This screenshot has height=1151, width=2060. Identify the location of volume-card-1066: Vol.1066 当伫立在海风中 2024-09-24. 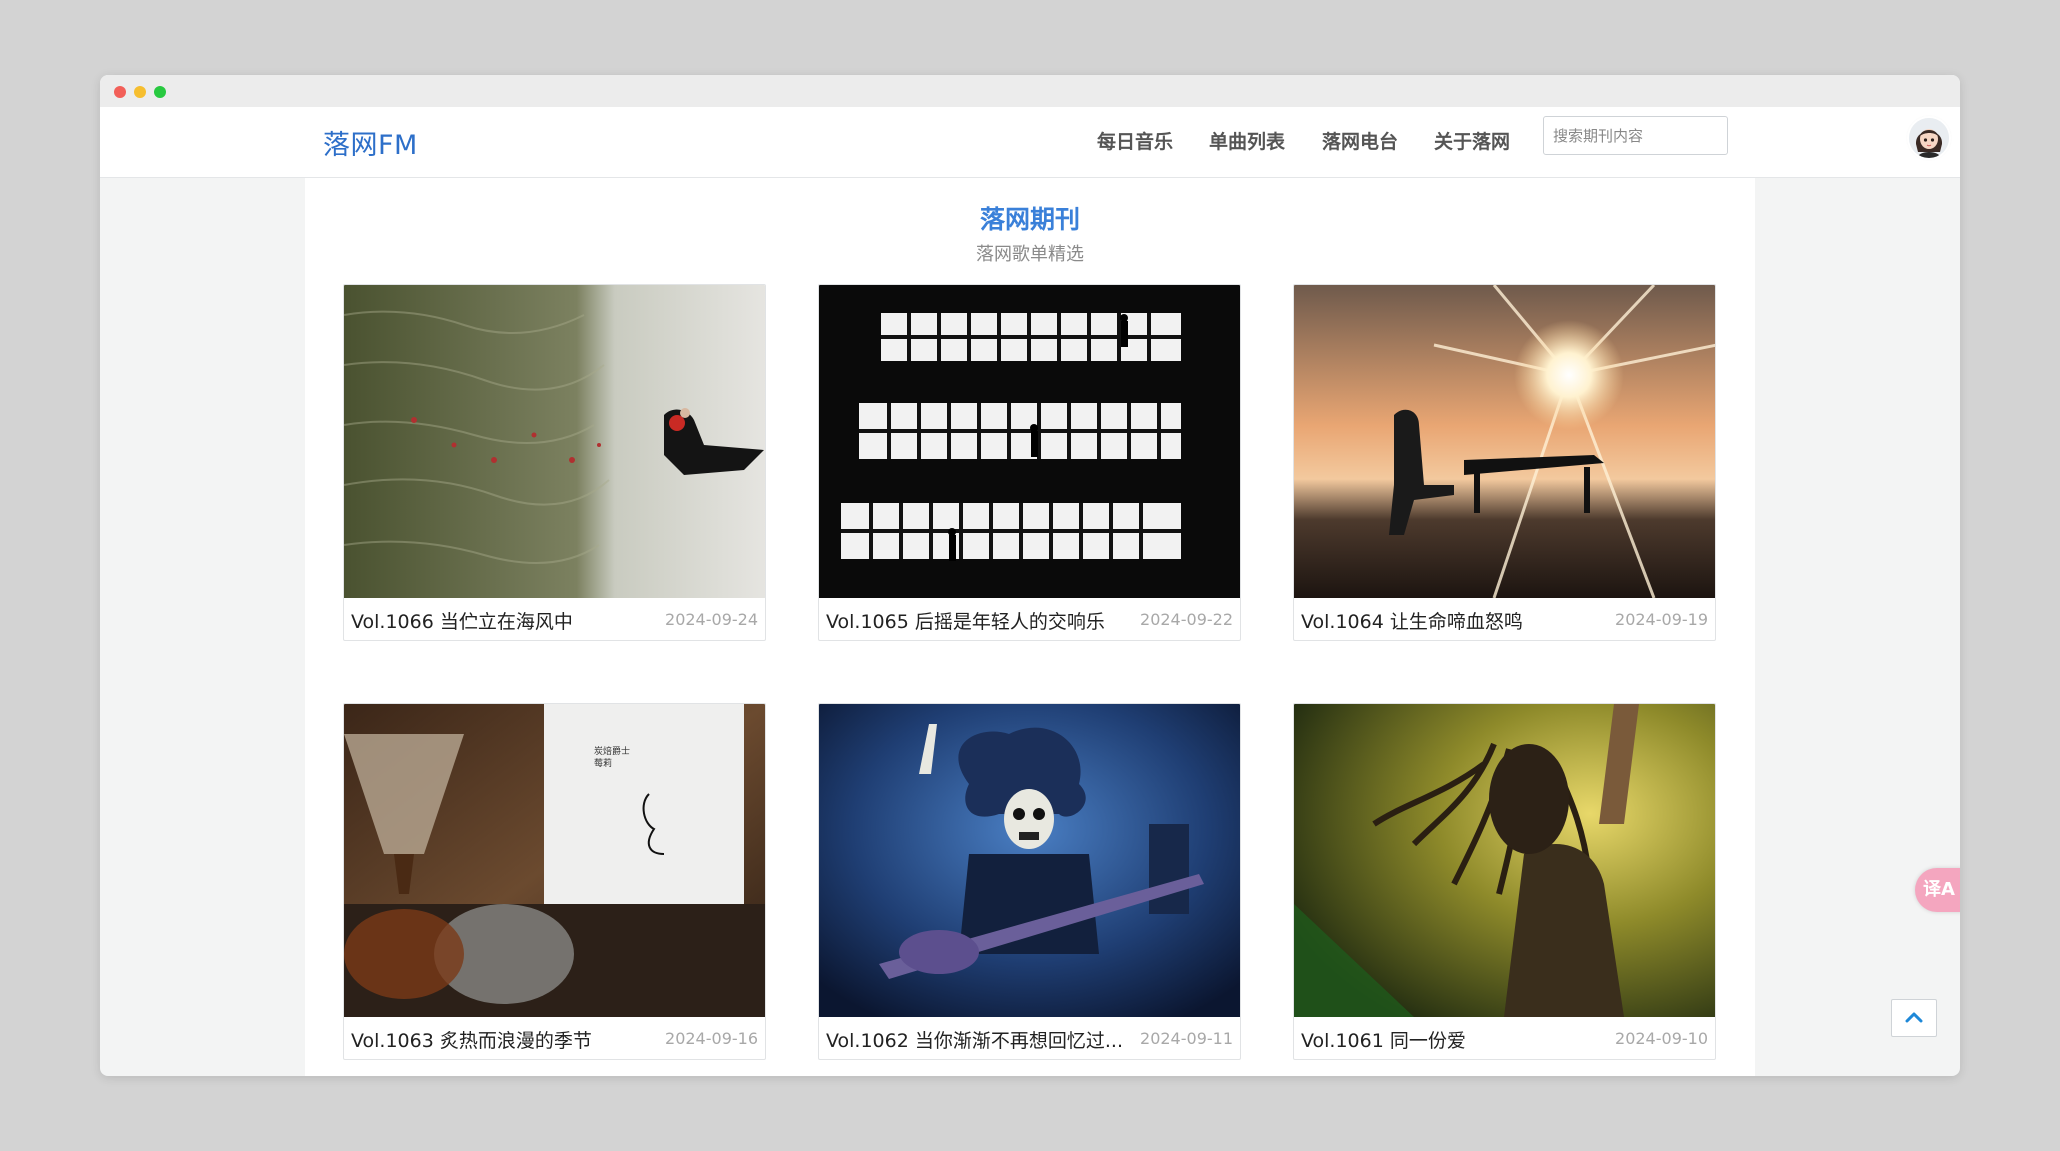
(554, 462).